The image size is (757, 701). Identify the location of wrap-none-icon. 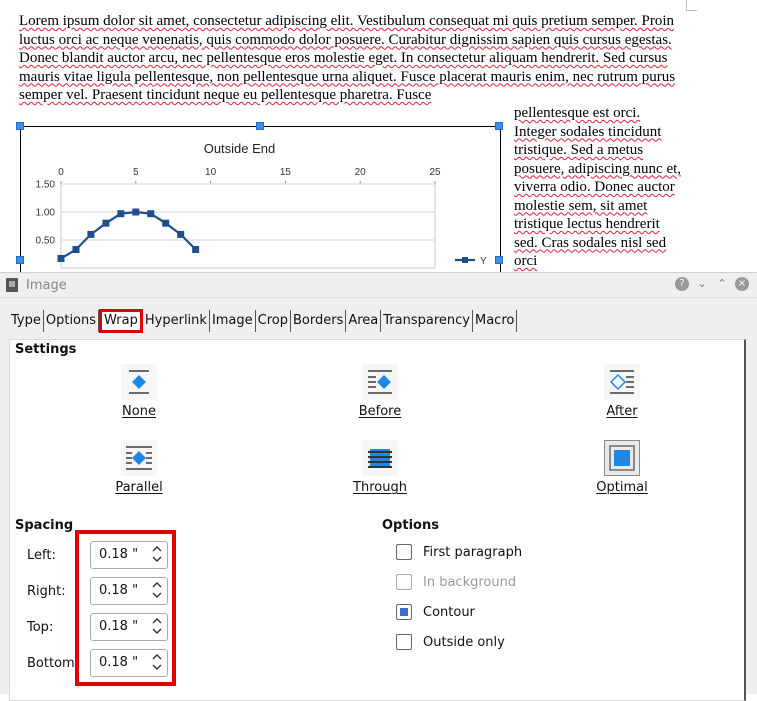
(139, 382).